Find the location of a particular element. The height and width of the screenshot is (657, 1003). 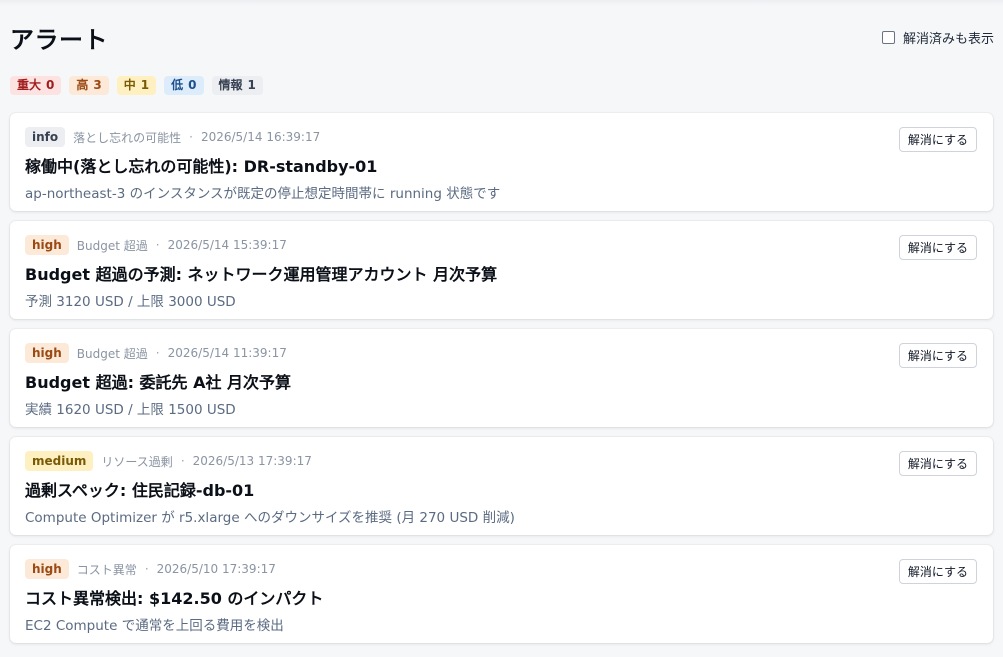

page-title: アラート is located at coordinates (59, 39).